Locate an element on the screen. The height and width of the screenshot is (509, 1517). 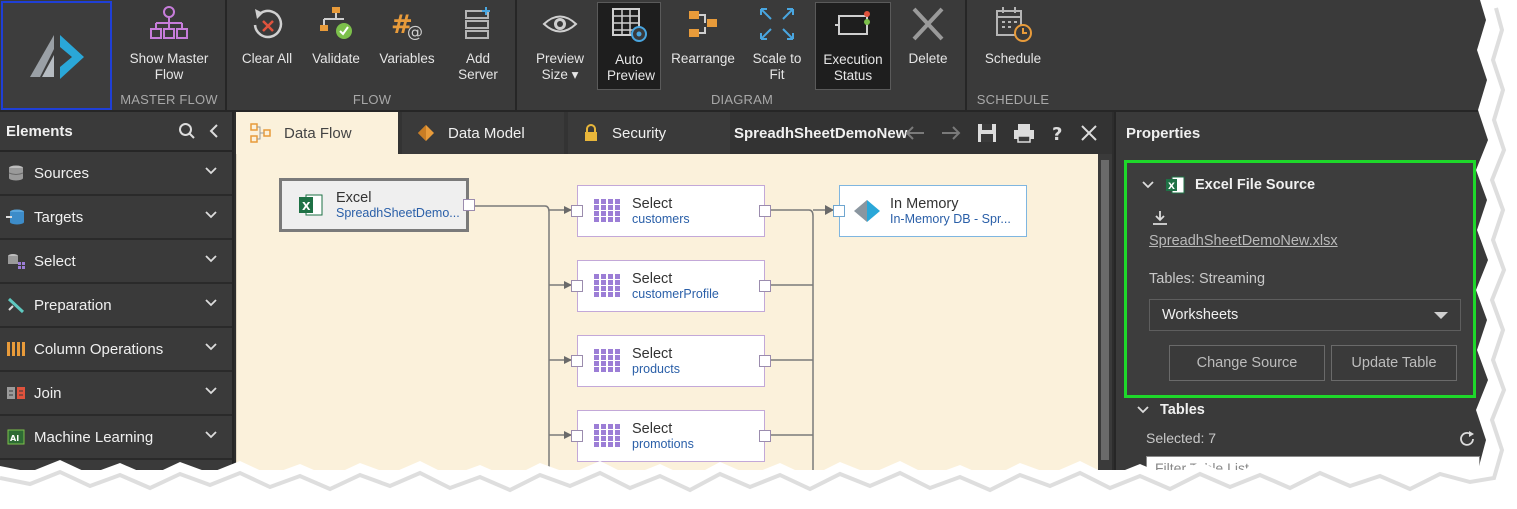
database-icon is located at coordinates (16, 173).